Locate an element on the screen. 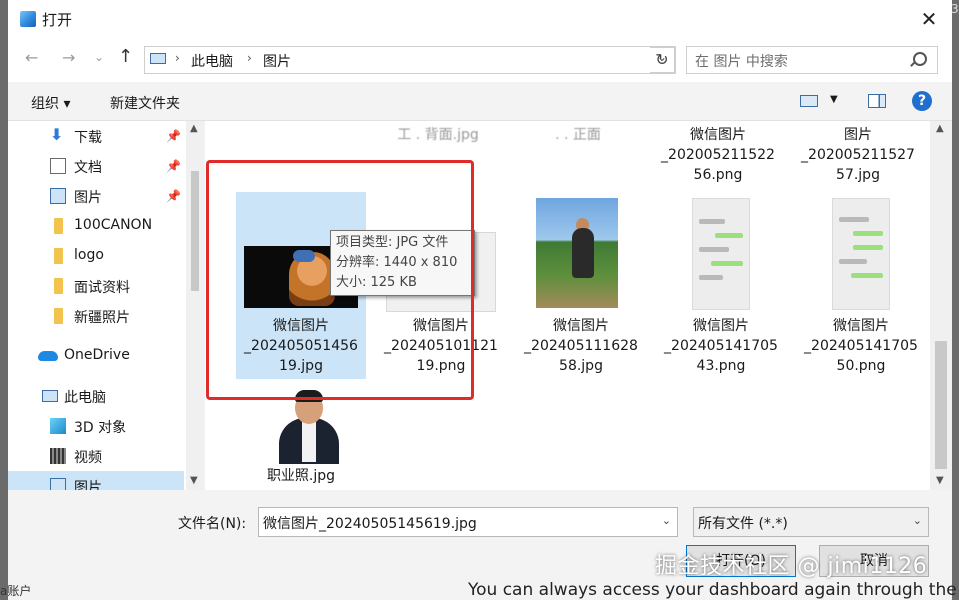 This screenshot has width=959, height=600. tooltip-size: 大小: 125 KB is located at coordinates (376, 282).